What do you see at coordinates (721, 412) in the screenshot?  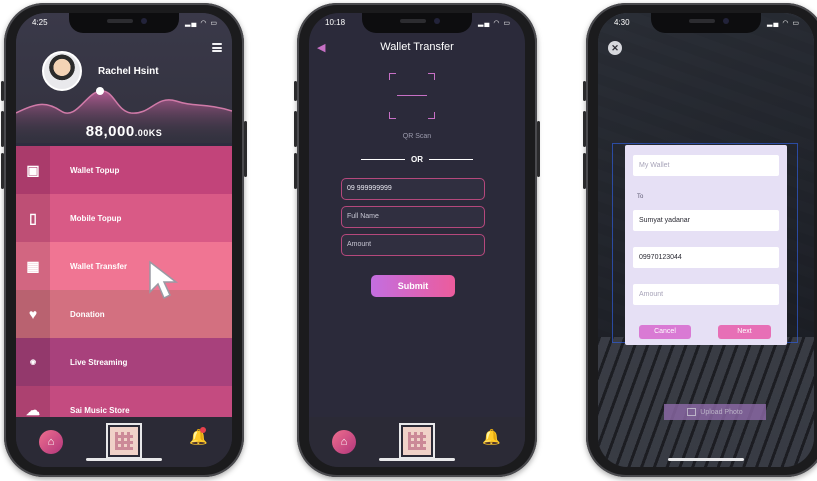 I see `upload-photo-label: Upload Photo` at bounding box center [721, 412].